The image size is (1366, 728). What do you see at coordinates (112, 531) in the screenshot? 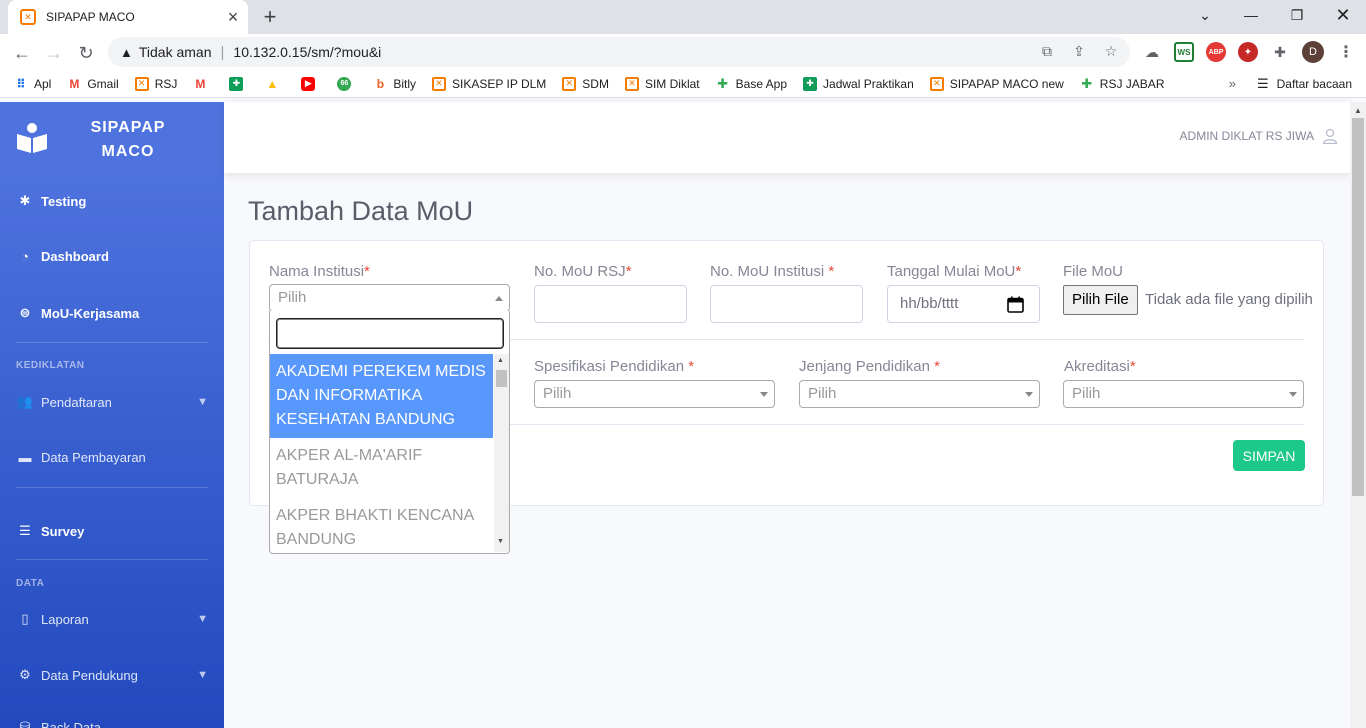
I see `sidebar-item-survey: ☰ Survey` at bounding box center [112, 531].